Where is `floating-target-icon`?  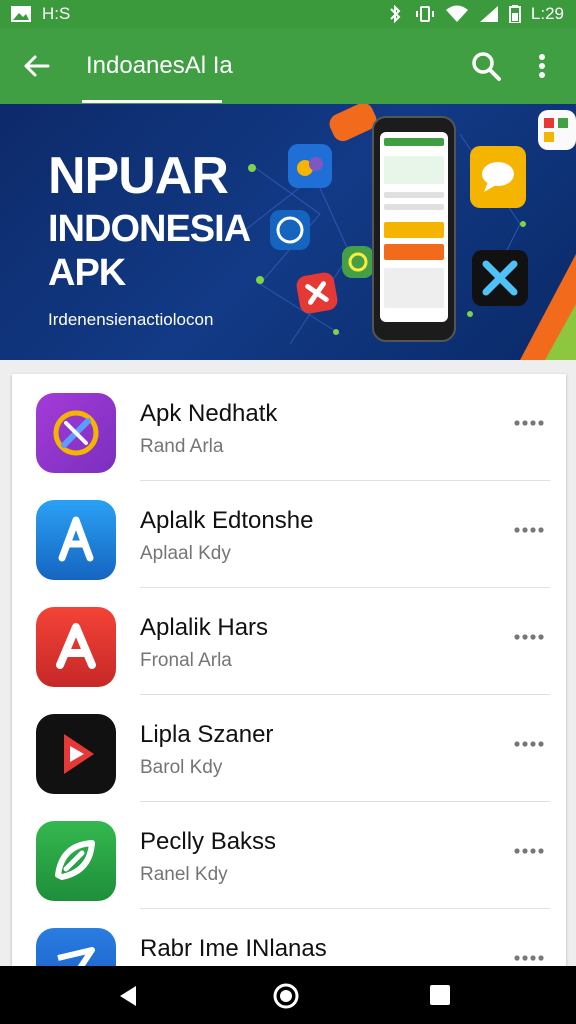 floating-target-icon is located at coordinates (358, 262).